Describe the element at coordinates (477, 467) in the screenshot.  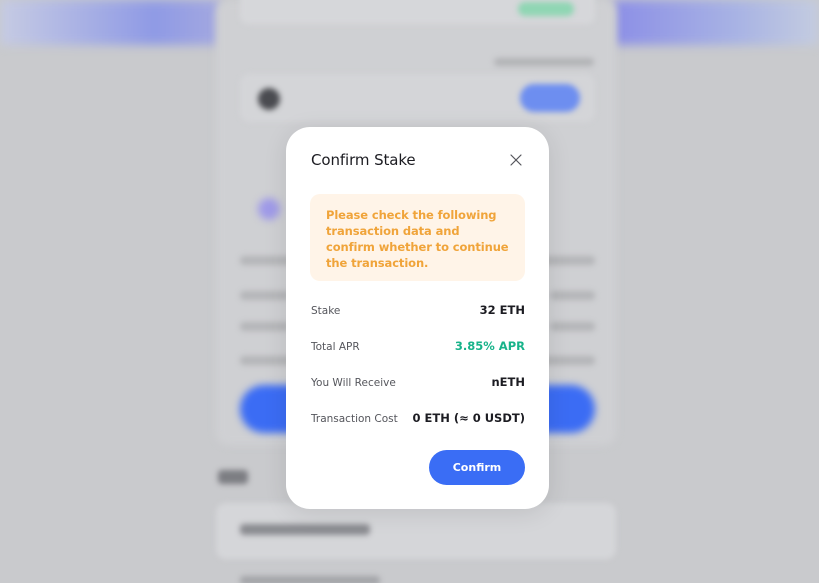
I see `confirm-button: Confirm` at that location.